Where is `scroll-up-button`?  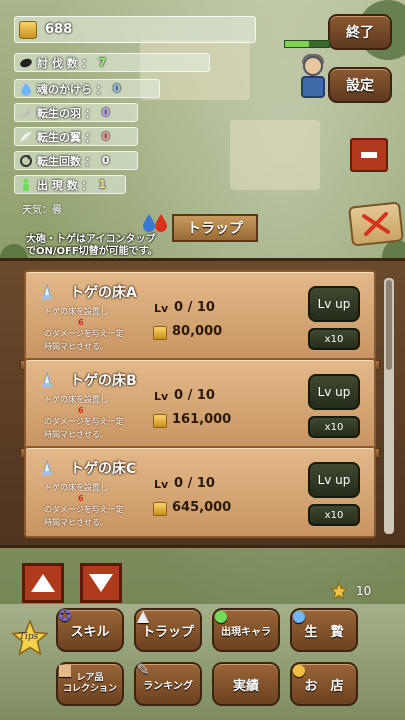
scroll-up-button is located at coordinates (43, 583).